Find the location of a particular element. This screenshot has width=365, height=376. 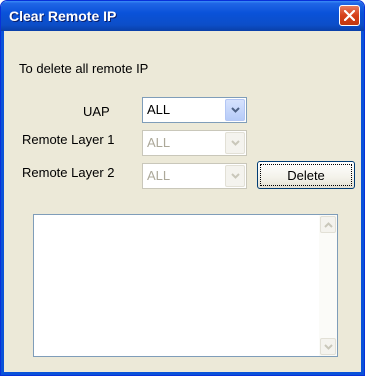

uap-select-value: ALL is located at coordinates (159, 109).